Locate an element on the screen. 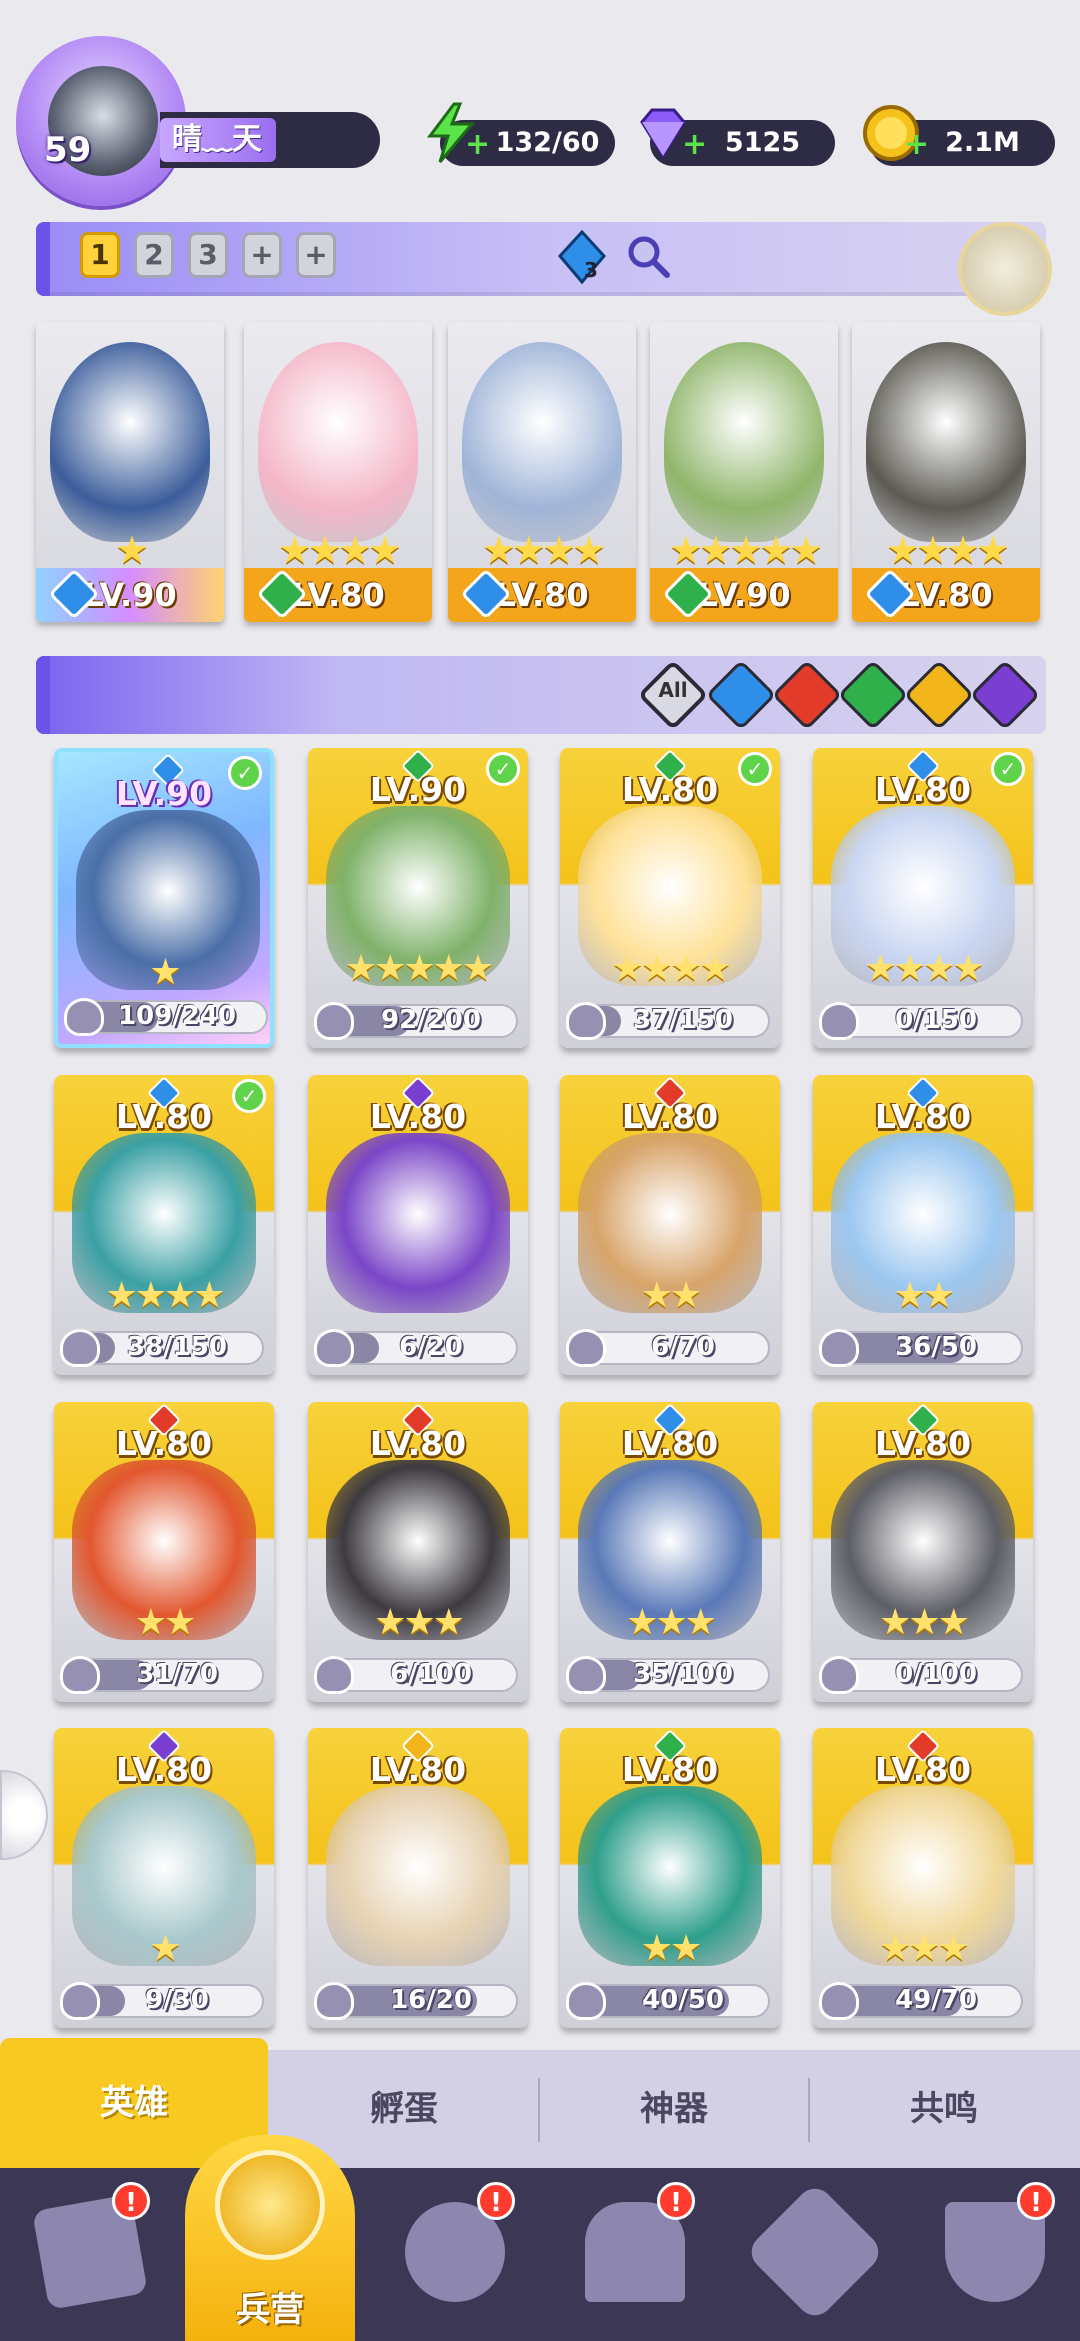 This screenshot has width=1080, height=2341. team-slot-2: 2 is located at coordinates (154, 255).